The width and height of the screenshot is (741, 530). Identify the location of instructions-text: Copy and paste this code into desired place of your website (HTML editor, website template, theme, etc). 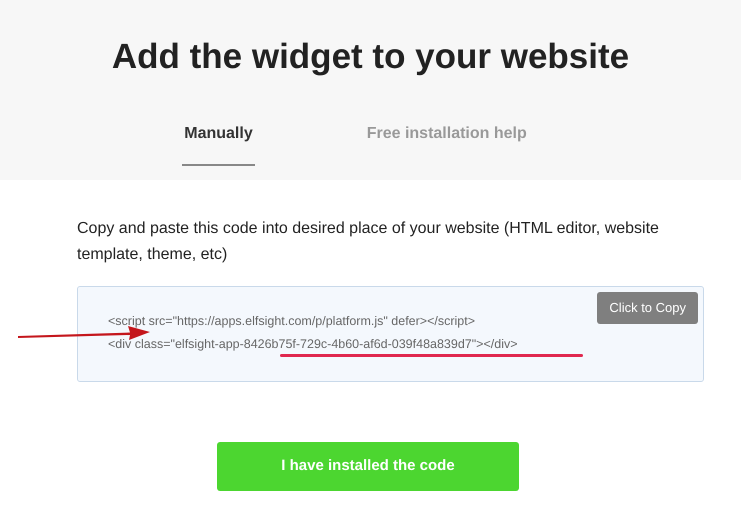
(368, 242).